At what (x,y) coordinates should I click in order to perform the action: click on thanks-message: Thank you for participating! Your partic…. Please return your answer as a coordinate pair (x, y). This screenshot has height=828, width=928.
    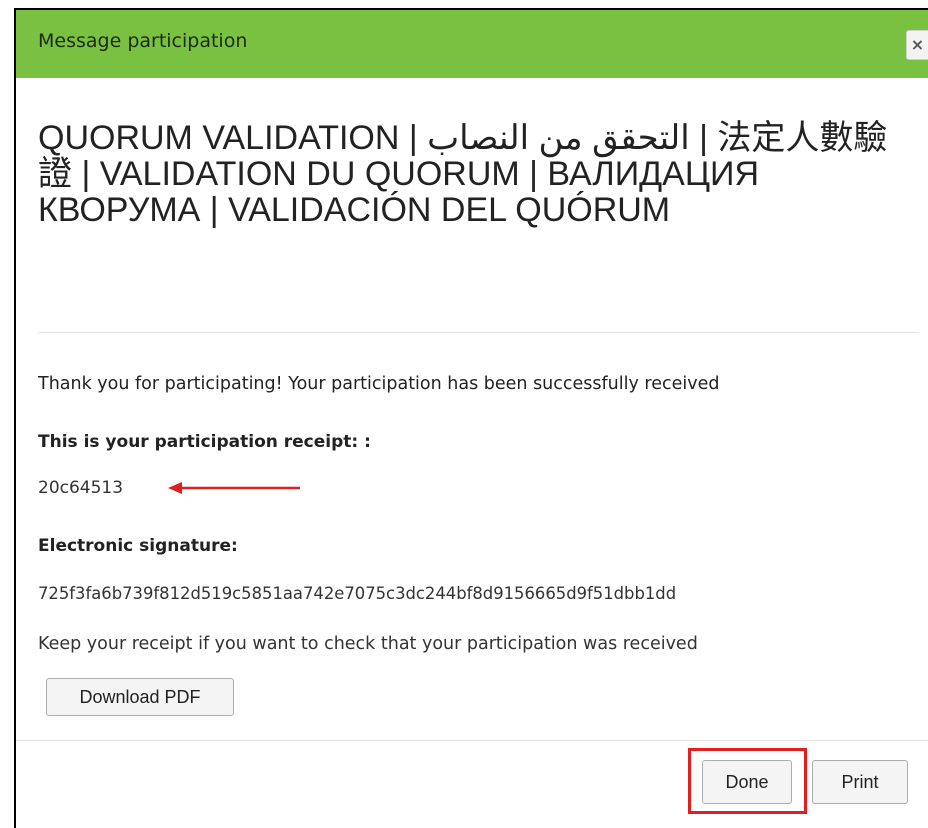
    Looking at the image, I should click on (379, 384).